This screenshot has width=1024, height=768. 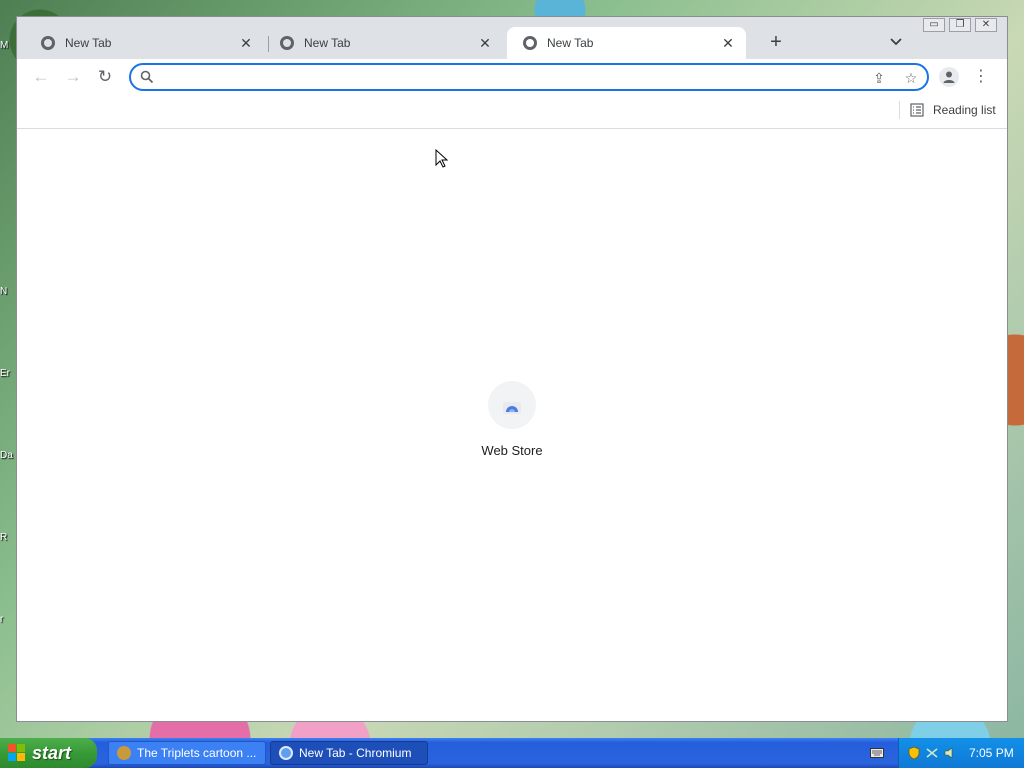 I want to click on reading-list-label: Reading list, so click(x=964, y=110).